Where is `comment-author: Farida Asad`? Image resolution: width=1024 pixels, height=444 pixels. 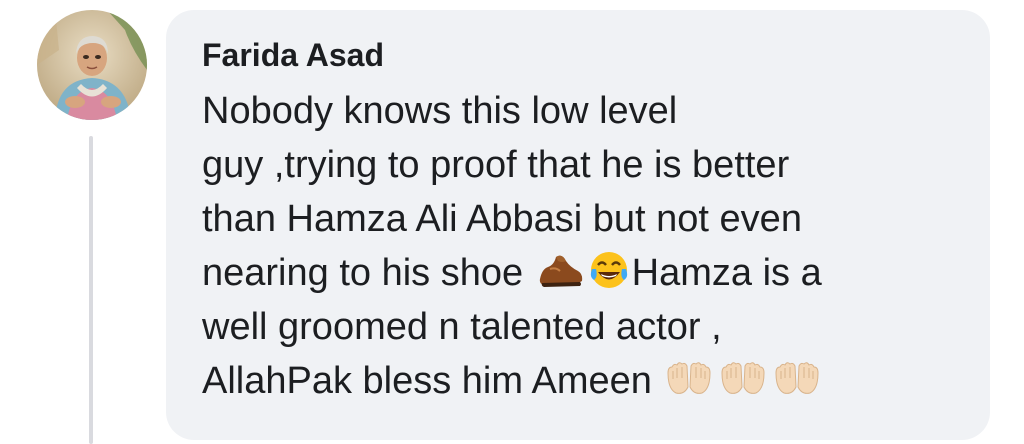 comment-author: Farida Asad is located at coordinates (586, 55).